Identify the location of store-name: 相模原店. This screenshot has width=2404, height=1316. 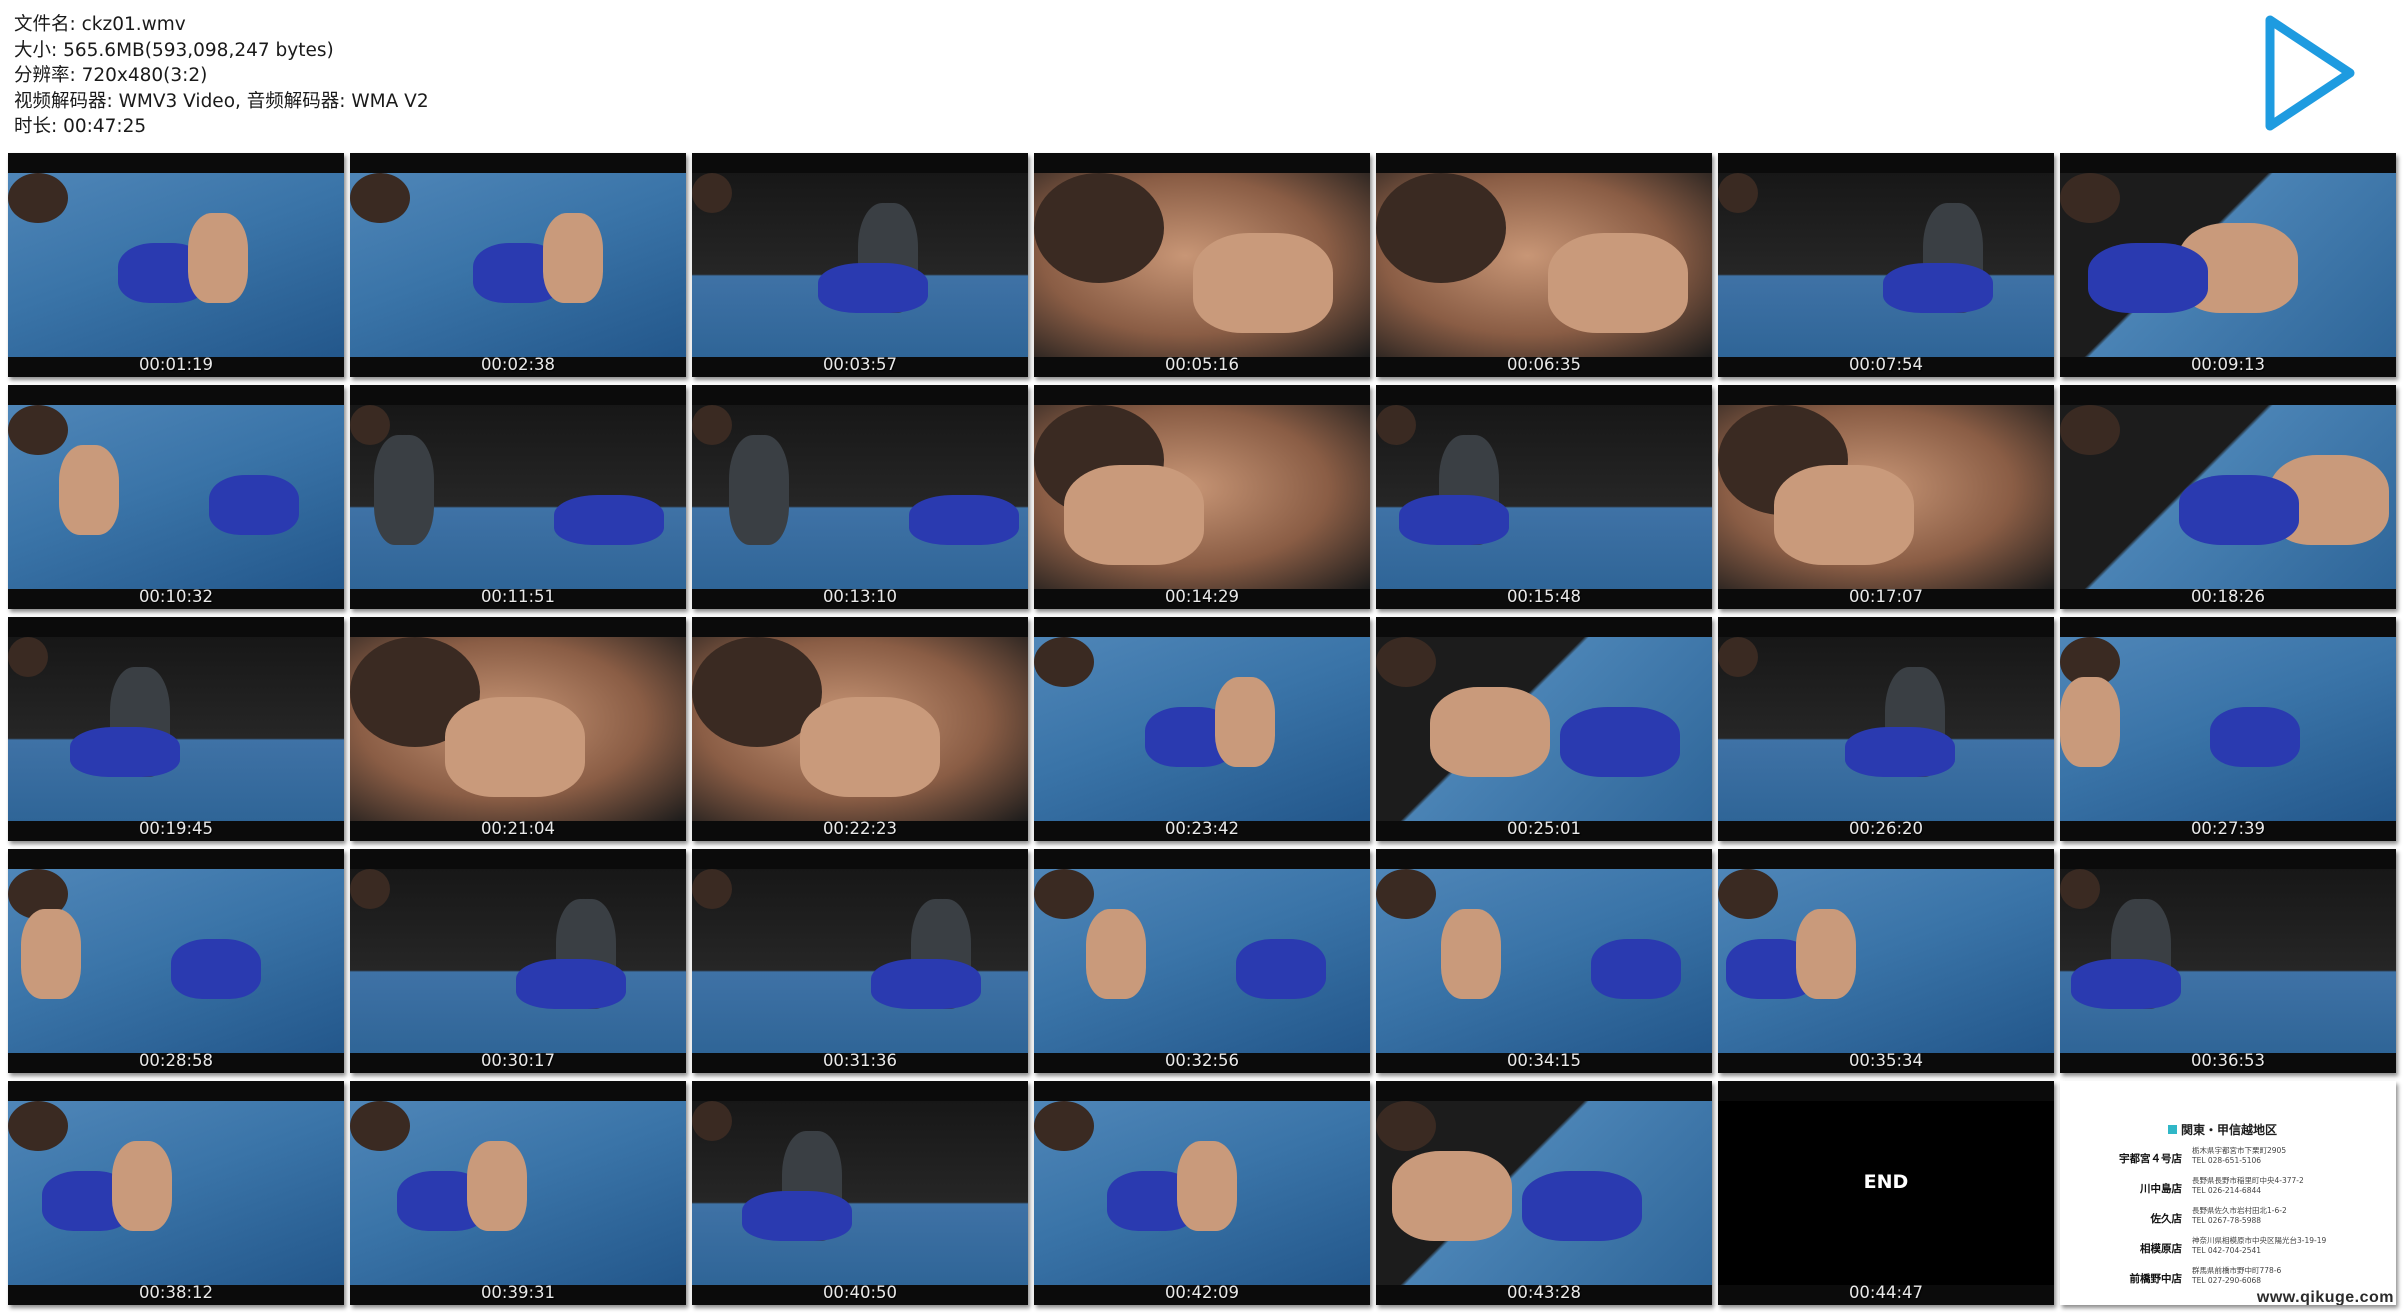
(2161, 1249).